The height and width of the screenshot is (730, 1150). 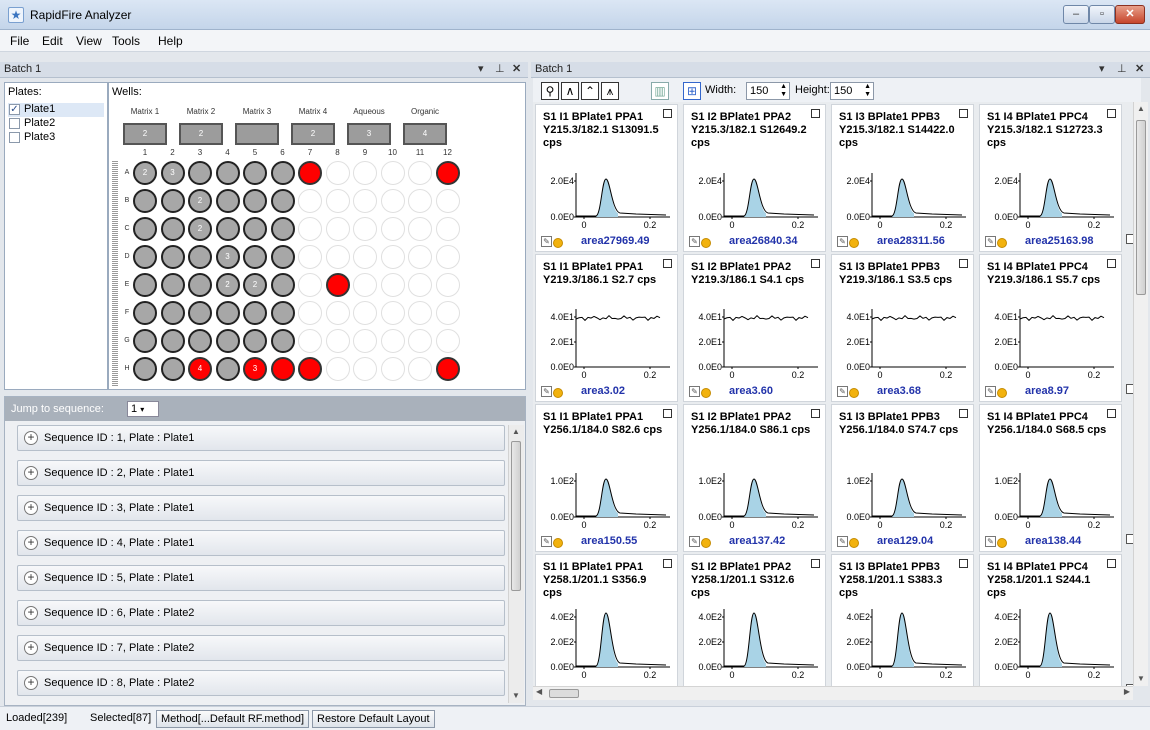 I want to click on wells-splitter, so click(x=115, y=273).